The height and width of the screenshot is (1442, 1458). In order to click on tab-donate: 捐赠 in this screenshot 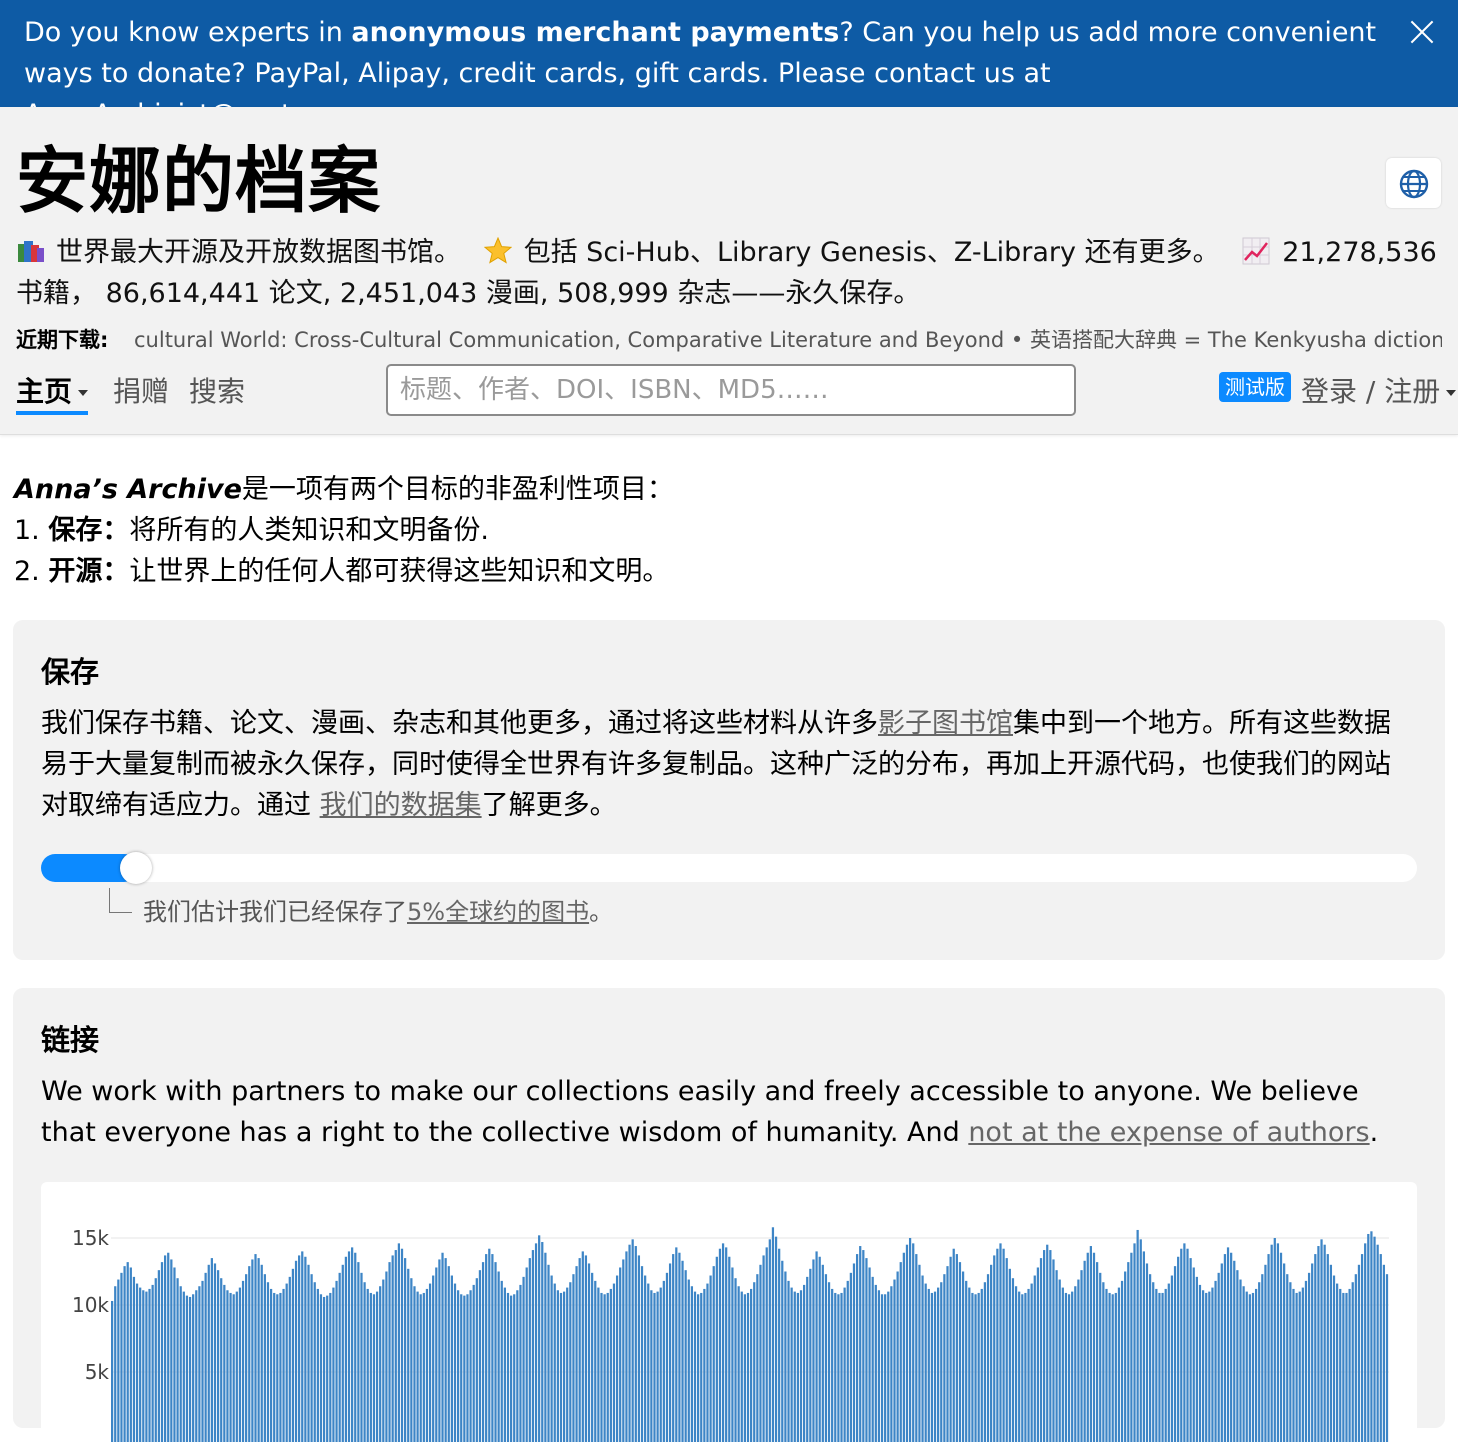, I will do `click(141, 392)`.